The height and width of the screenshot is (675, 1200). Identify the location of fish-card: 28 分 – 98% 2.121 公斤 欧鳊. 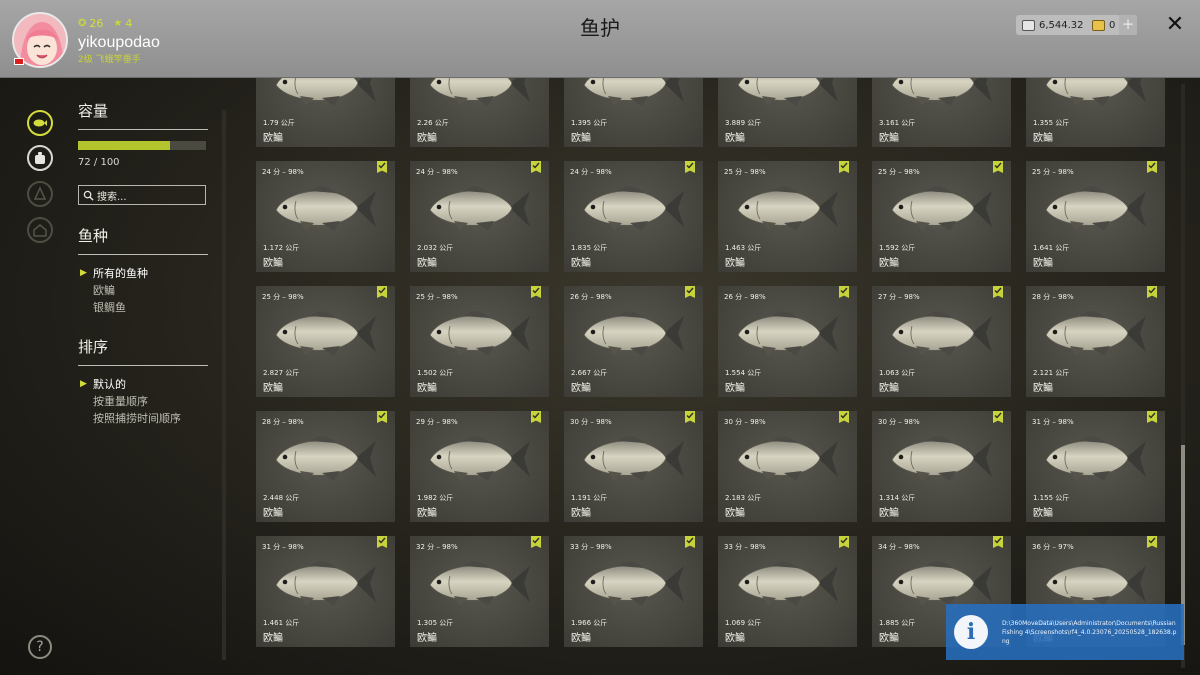
(1095, 341).